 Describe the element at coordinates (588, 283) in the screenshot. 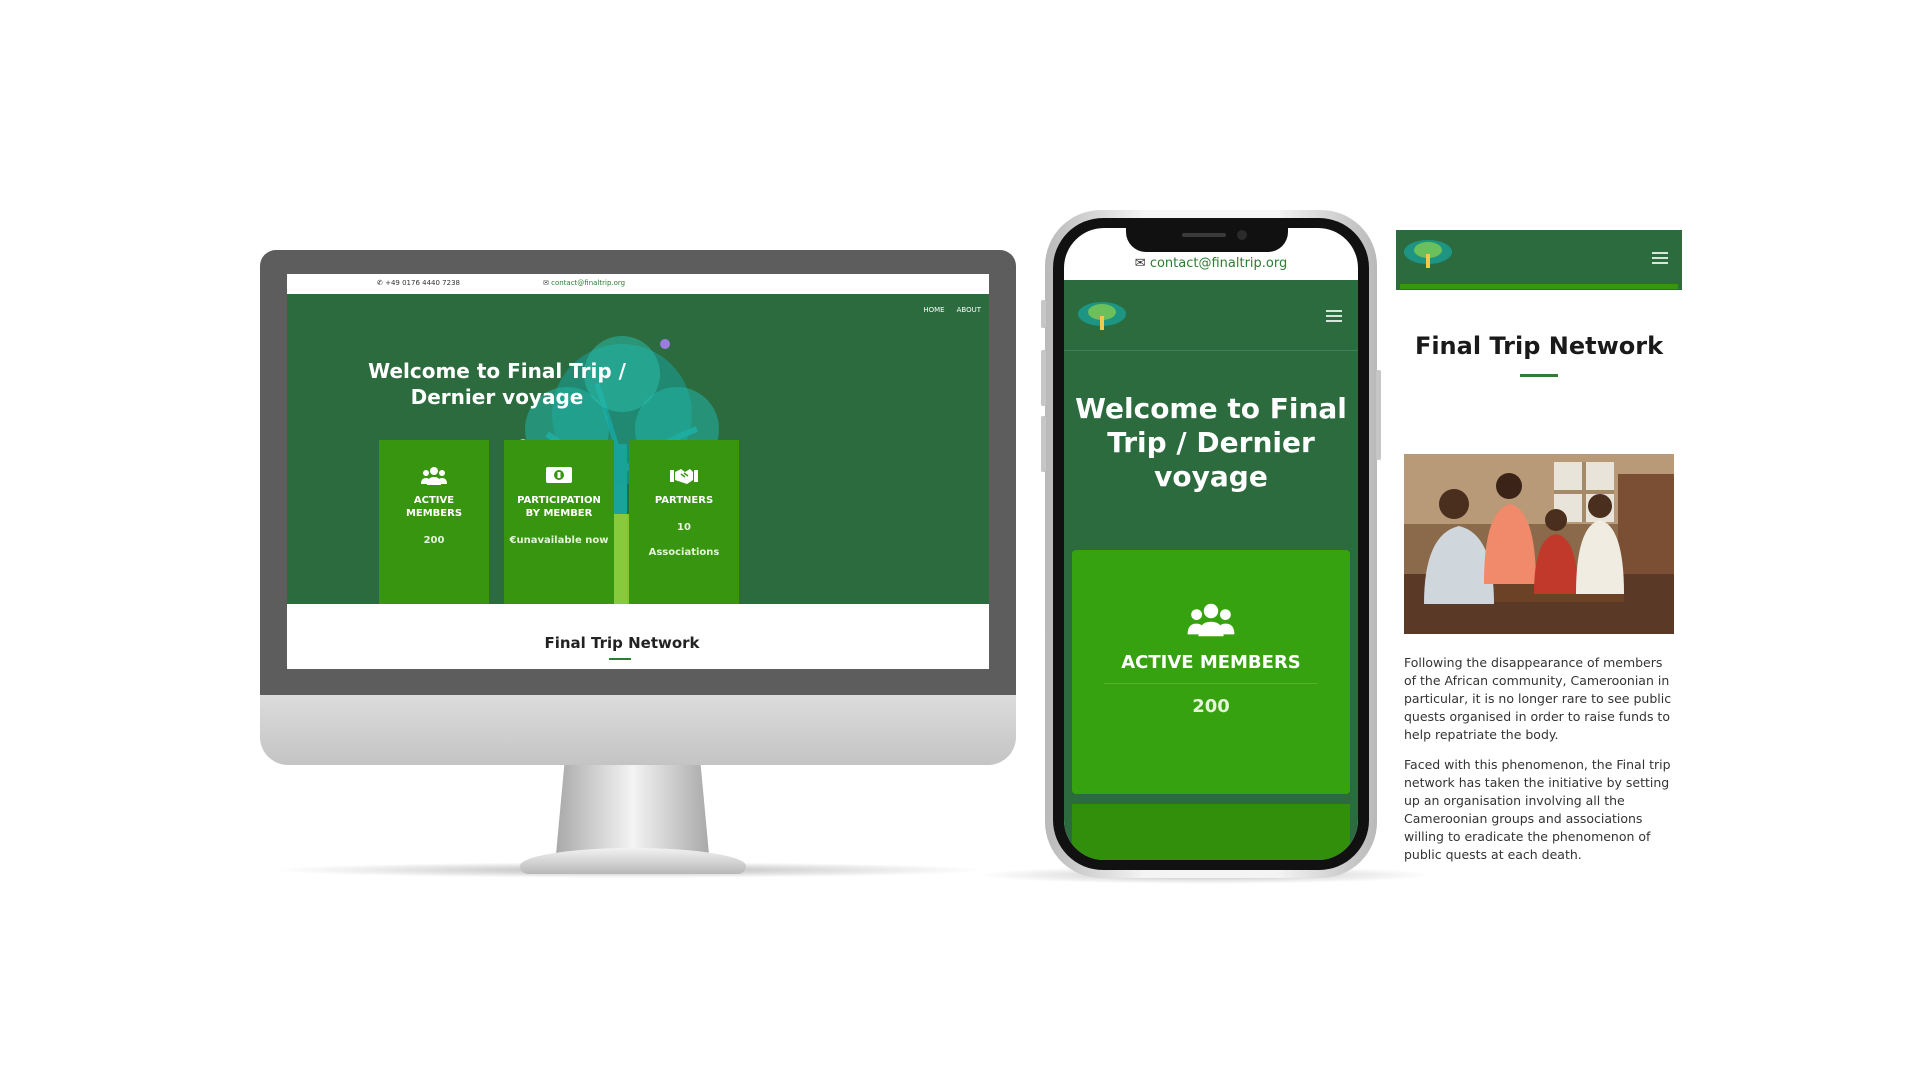

I see `desktop-email-text: contact@finaltrip.org` at that location.